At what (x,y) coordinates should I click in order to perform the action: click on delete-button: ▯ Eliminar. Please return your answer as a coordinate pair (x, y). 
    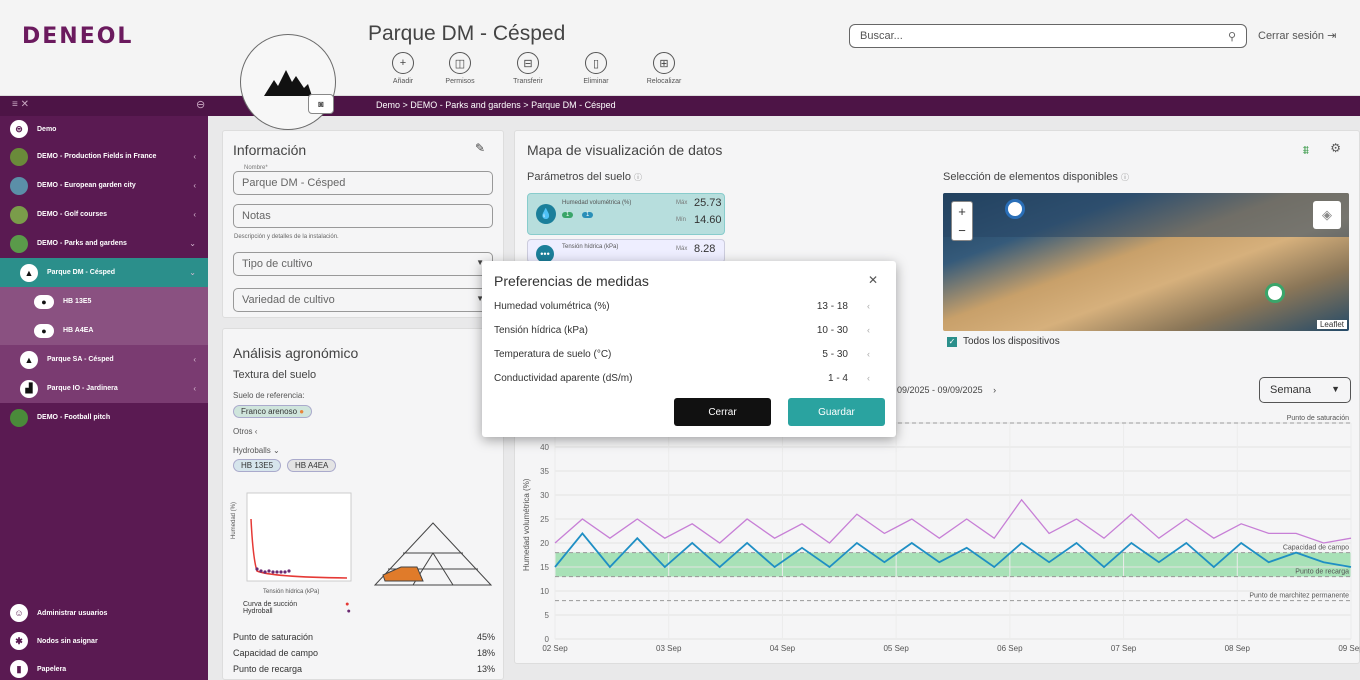
    Looking at the image, I should click on (596, 68).